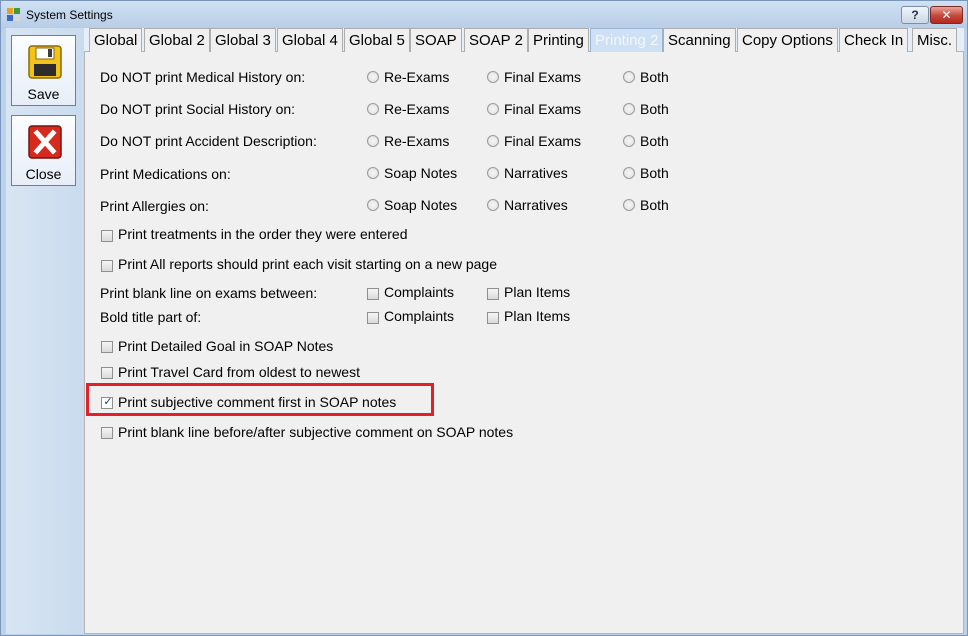 The image size is (968, 636). Describe the element at coordinates (198, 109) in the screenshot. I see `social-history-label: Do NOT print Social History on:` at that location.